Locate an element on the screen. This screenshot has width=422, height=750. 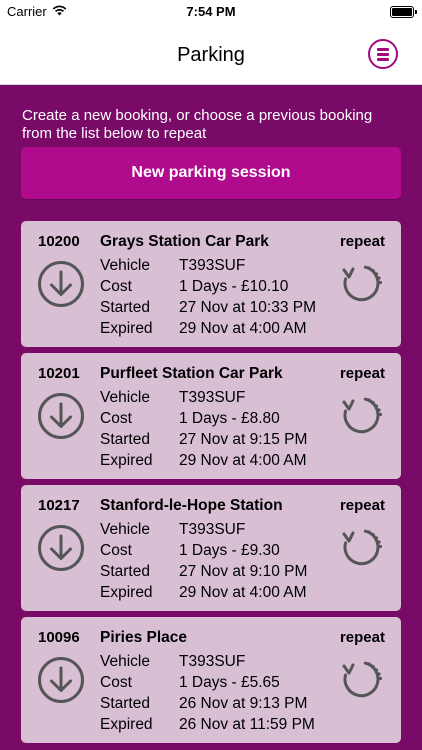
started-value: 27 Nov at 9:15 PM is located at coordinates (243, 439).